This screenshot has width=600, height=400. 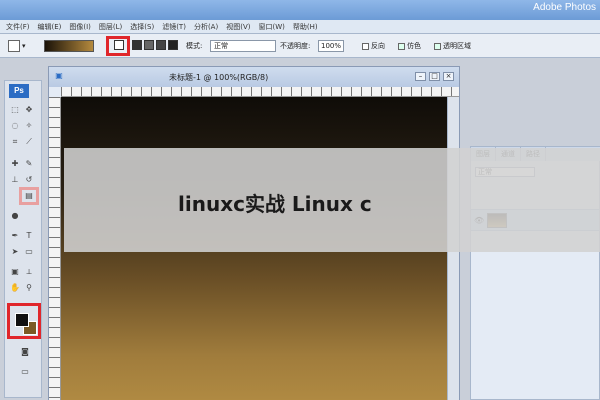 What do you see at coordinates (161, 45) in the screenshot?
I see `reflected-gradient-button` at bounding box center [161, 45].